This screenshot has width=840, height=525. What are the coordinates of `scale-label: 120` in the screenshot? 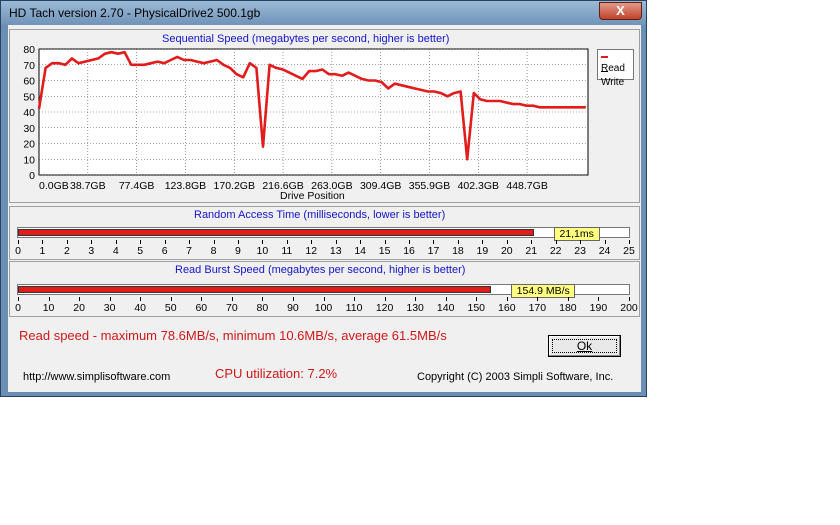 It's located at (384, 308).